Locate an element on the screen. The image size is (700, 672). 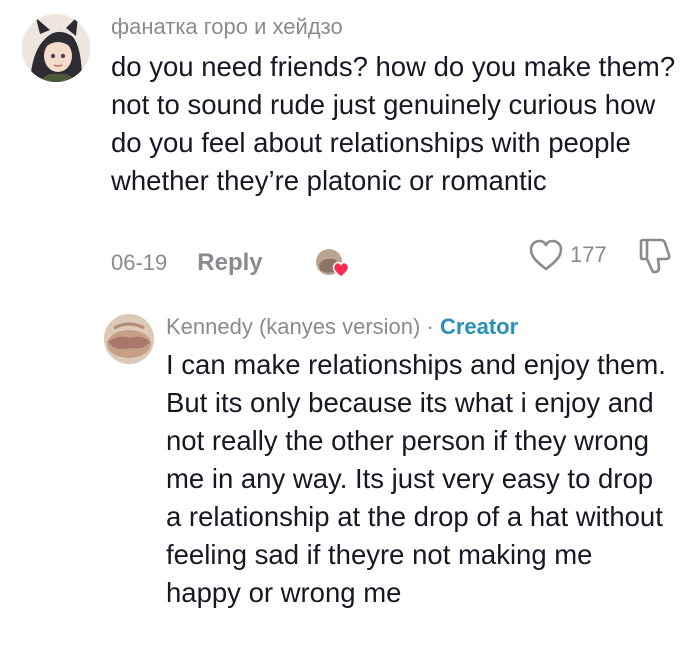
commenter-avatar is located at coordinates (56, 48).